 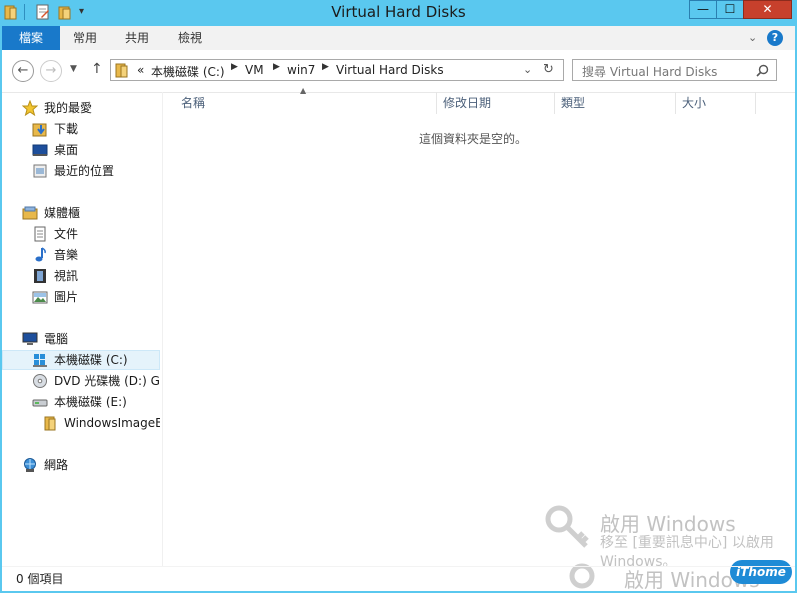 What do you see at coordinates (730, 9) in the screenshot?
I see `maximize-button: ☐` at bounding box center [730, 9].